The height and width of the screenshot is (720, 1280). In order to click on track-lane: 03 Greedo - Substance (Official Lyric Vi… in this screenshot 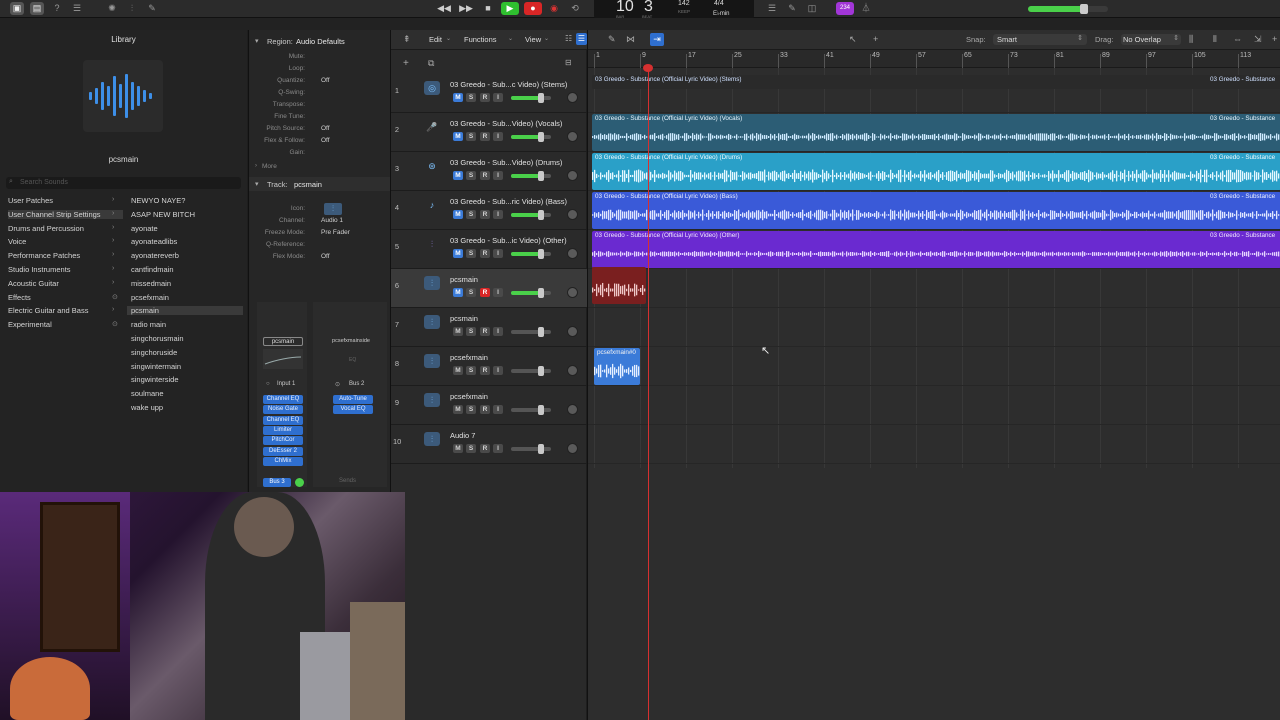, I will do `click(934, 171)`.